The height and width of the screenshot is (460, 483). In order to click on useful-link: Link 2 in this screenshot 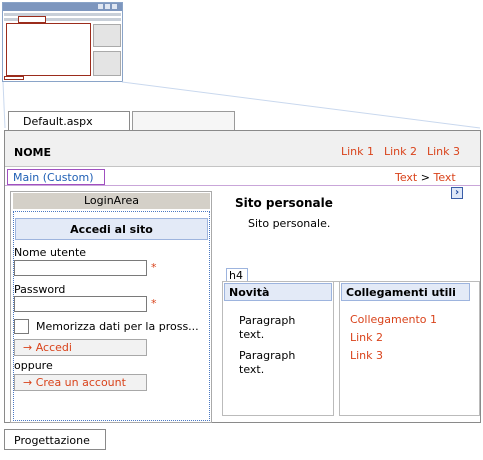, I will do `click(366, 337)`.